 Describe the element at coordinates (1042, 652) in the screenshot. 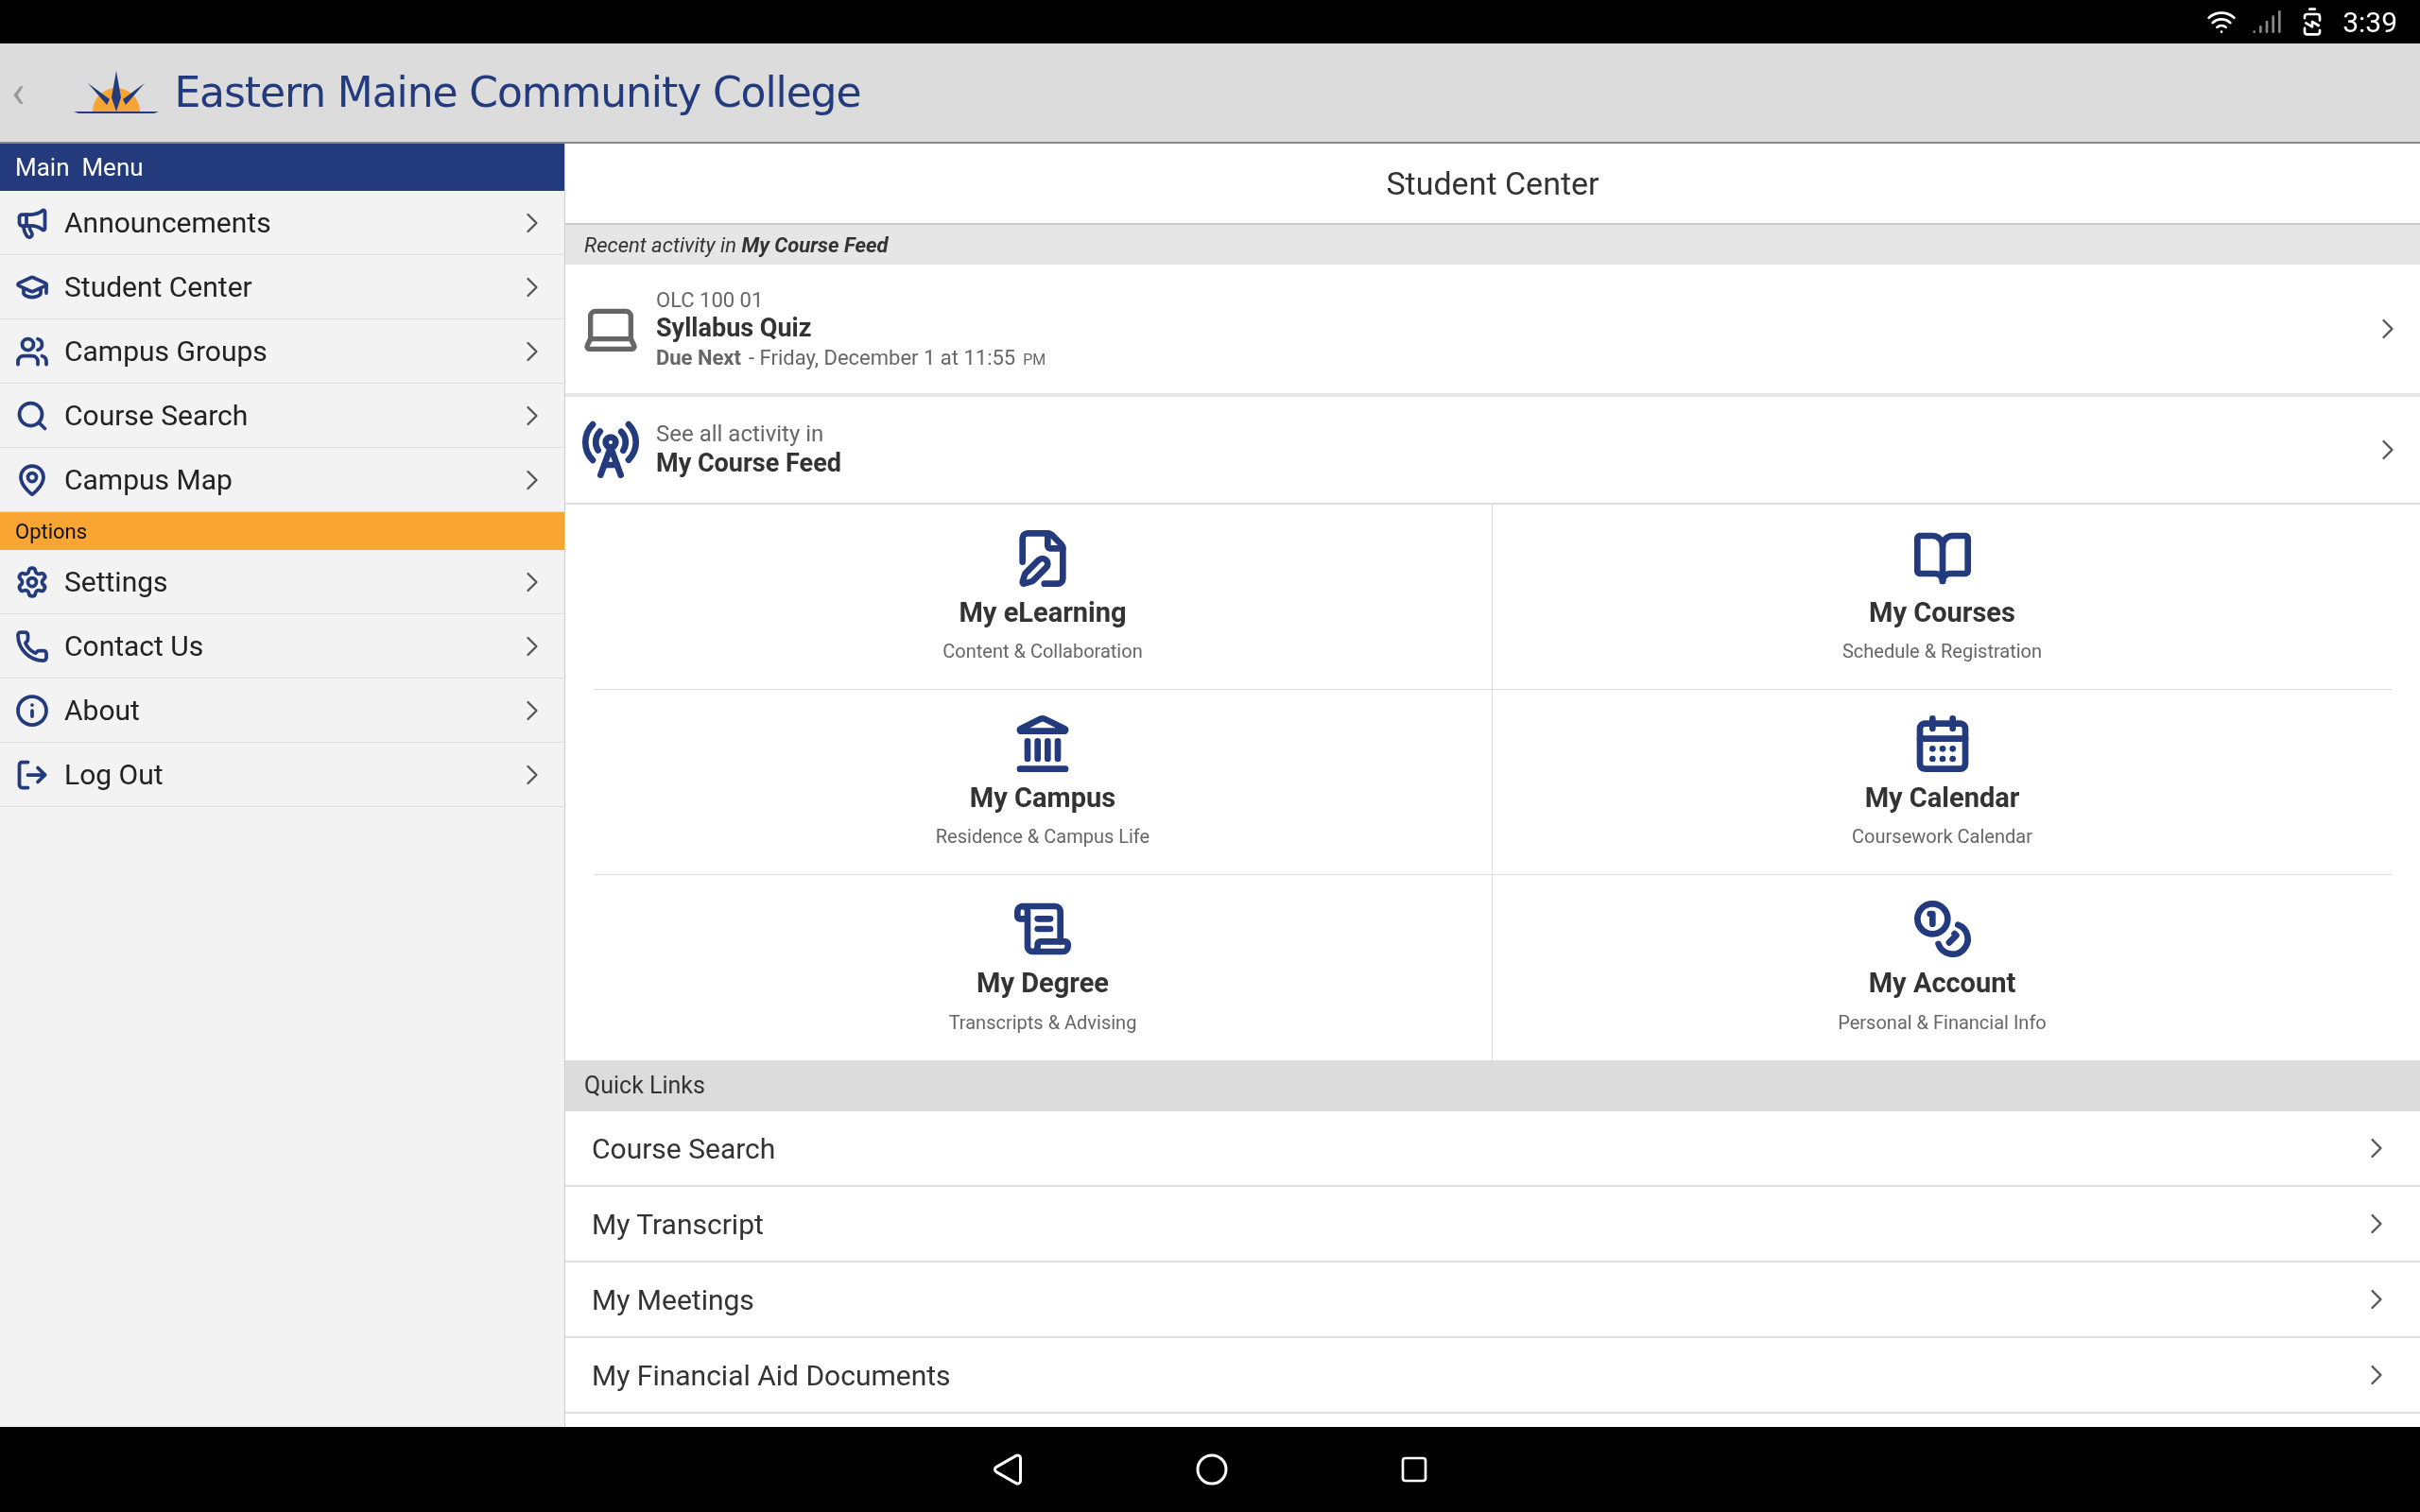

I see `tile-subtitle: Content & Collaboration` at that location.